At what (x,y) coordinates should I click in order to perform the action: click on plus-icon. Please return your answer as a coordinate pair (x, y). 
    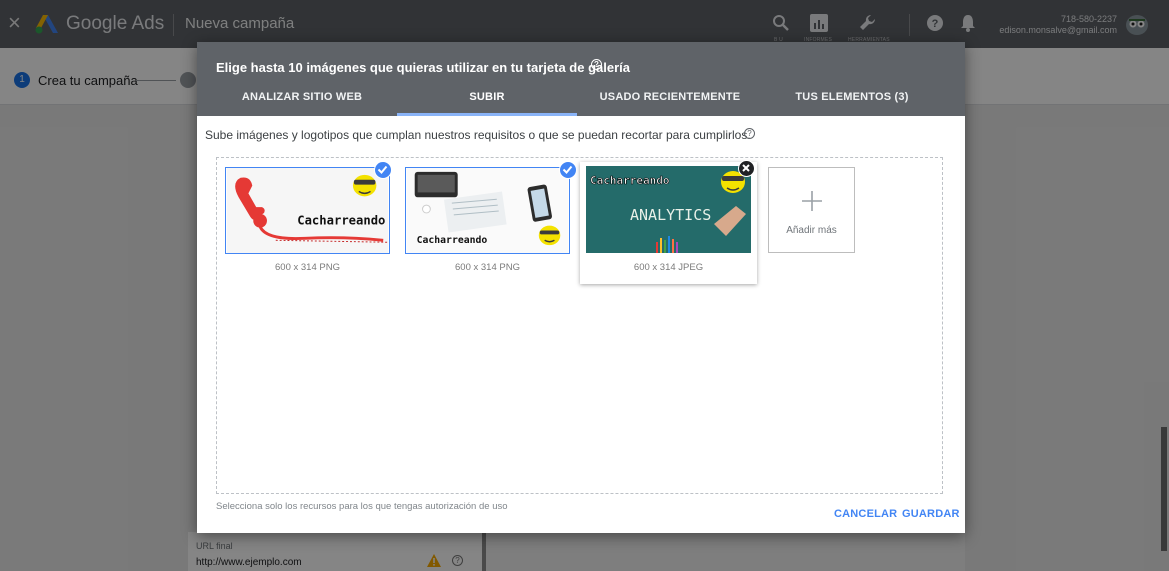
    Looking at the image, I should click on (812, 201).